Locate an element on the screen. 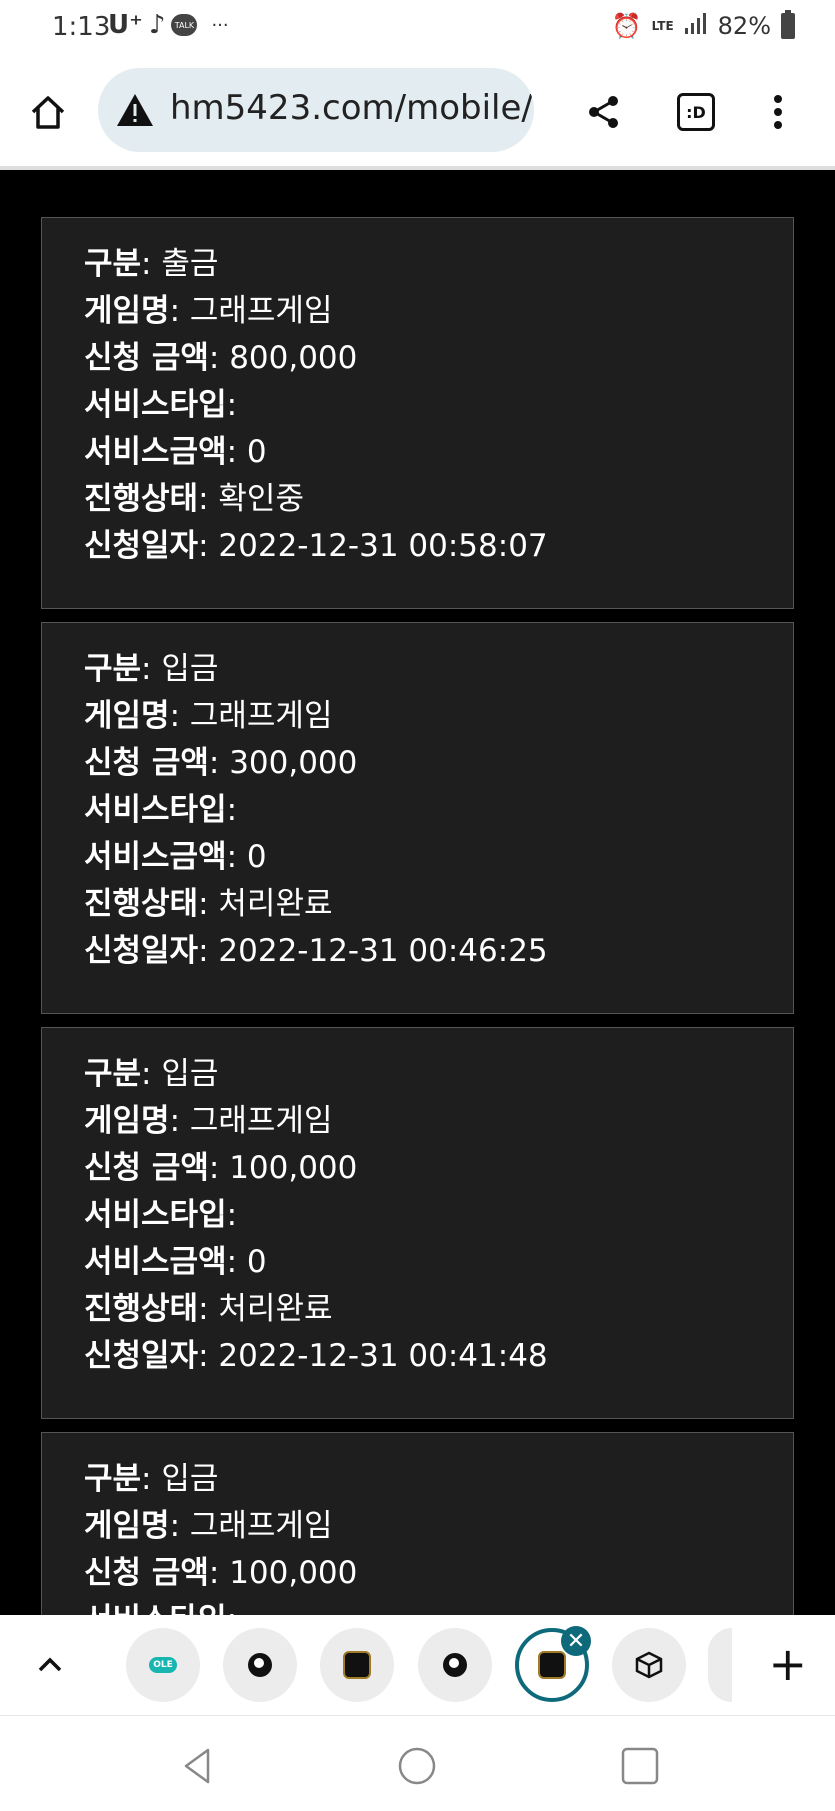 This screenshot has height=1811, width=835. home-icon is located at coordinates (48, 112).